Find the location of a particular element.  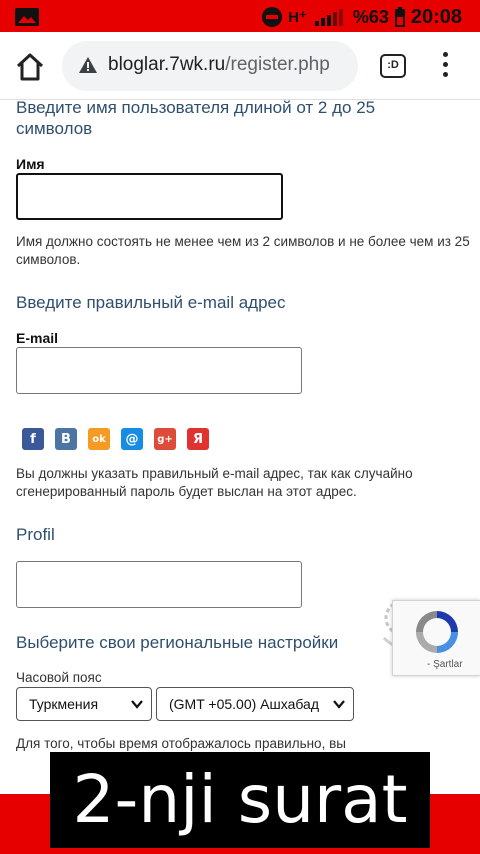

battery-icon is located at coordinates (399, 17).